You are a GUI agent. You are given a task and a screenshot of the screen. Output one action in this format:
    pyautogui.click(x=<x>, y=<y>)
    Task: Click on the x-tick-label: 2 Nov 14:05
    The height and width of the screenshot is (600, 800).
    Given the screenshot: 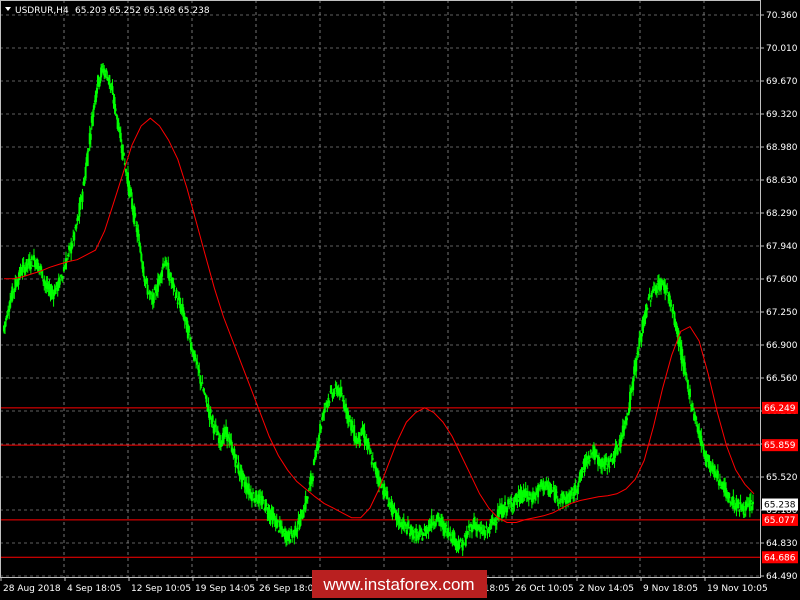 What is the action you would take?
    pyautogui.click(x=606, y=589)
    